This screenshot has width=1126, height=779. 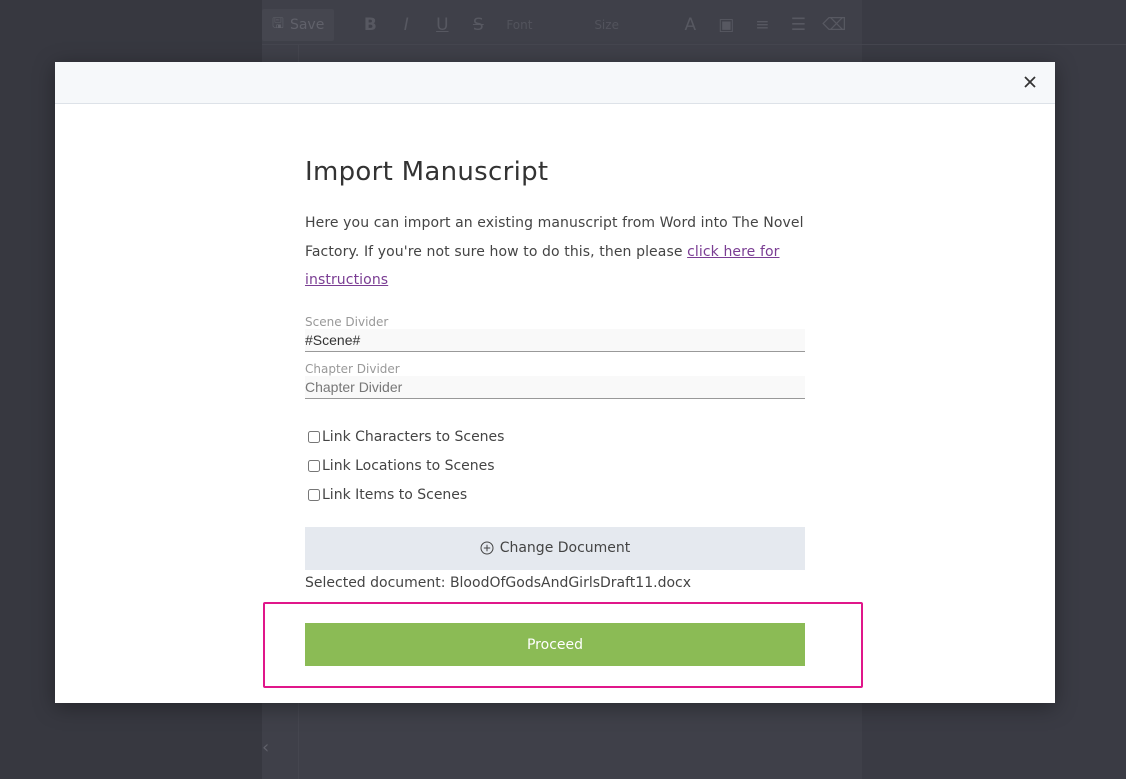 I want to click on chapter-divider-field: Chapter Divider, so click(x=555, y=380).